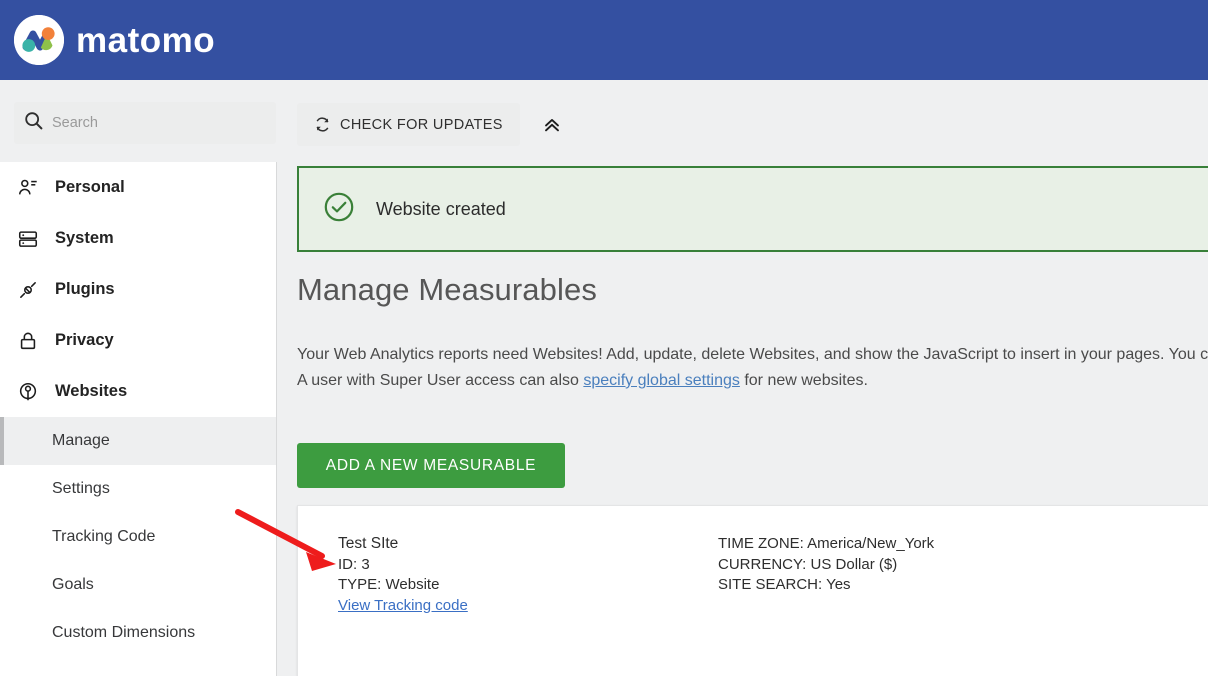 This screenshot has width=1208, height=676. Describe the element at coordinates (146, 40) in the screenshot. I see `brand-name: matomo` at that location.